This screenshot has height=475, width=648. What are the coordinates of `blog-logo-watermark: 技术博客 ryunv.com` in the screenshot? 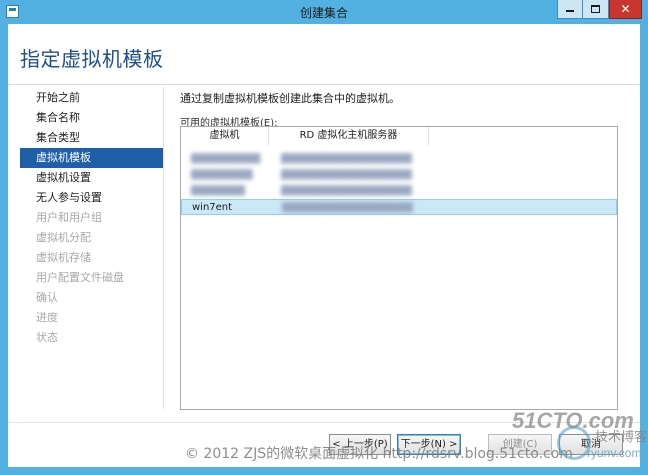 It's located at (602, 444).